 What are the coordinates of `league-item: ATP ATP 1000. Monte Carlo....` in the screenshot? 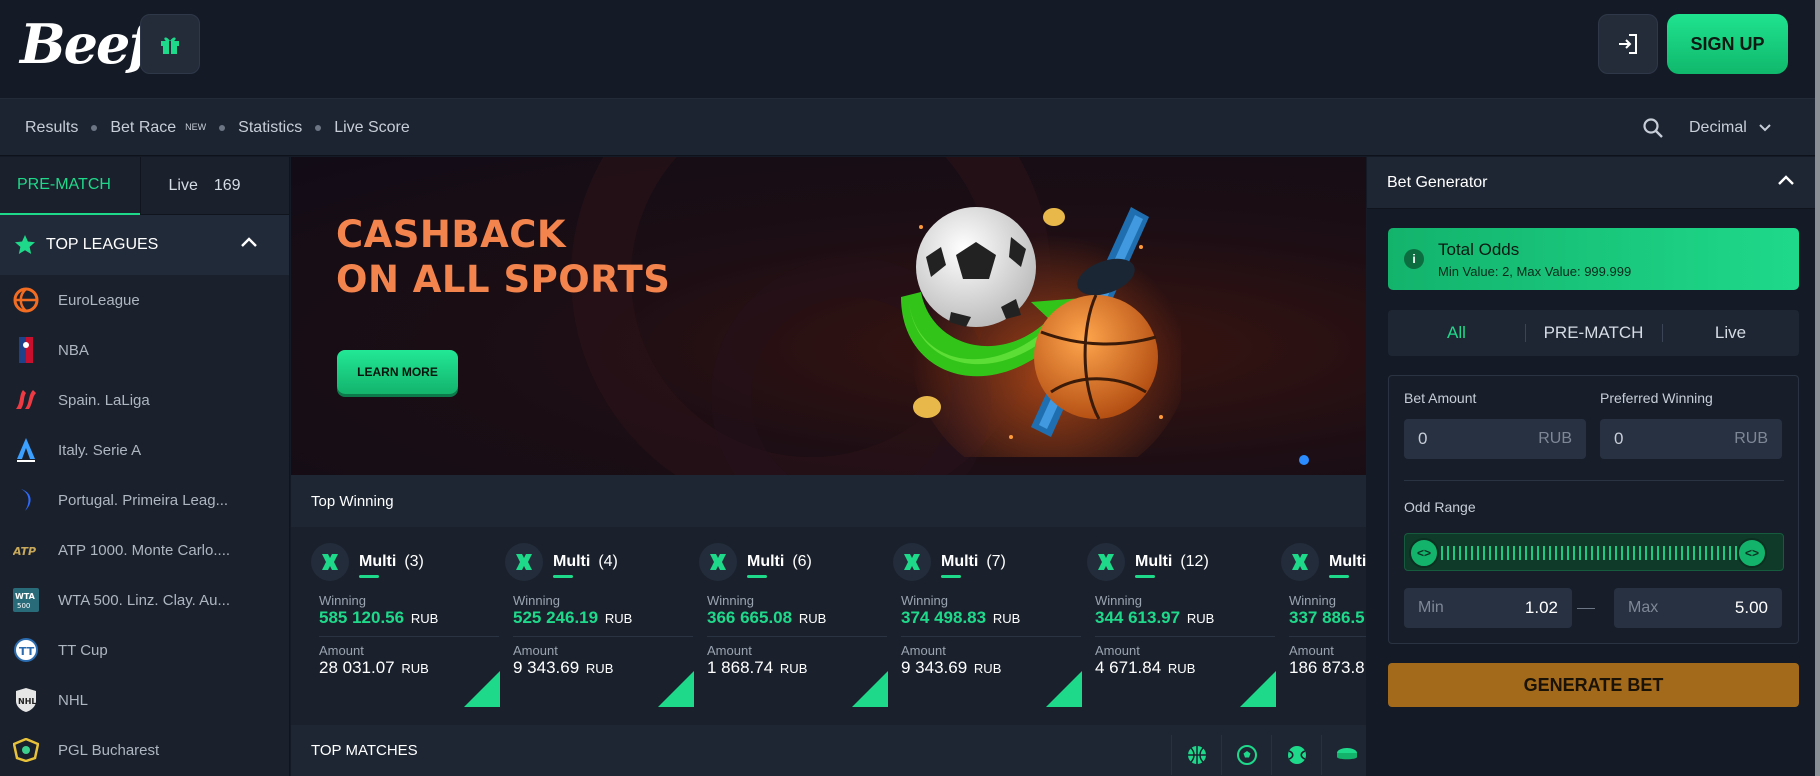 It's located at (144, 550).